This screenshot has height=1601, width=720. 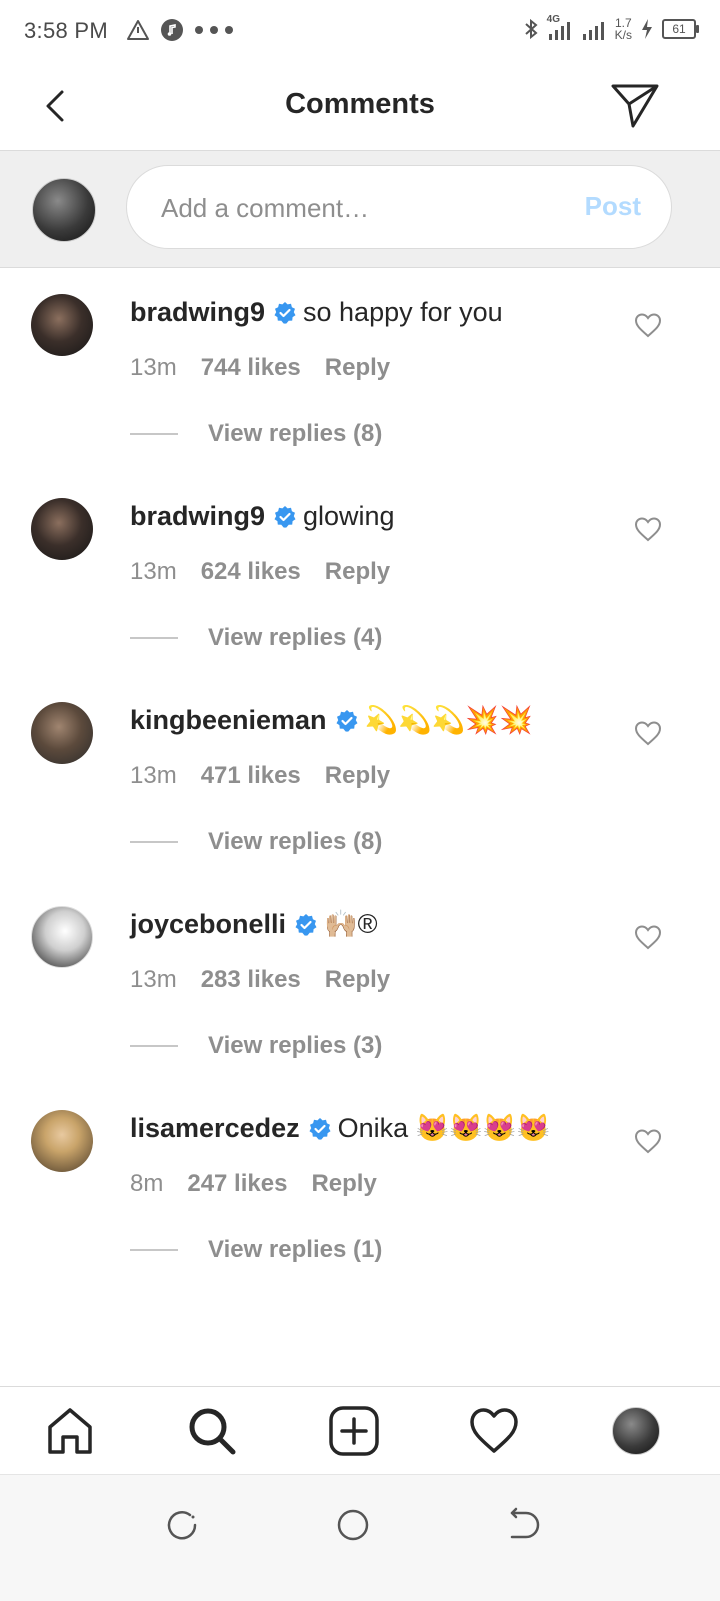 I want to click on post-button: Post, so click(x=613, y=206).